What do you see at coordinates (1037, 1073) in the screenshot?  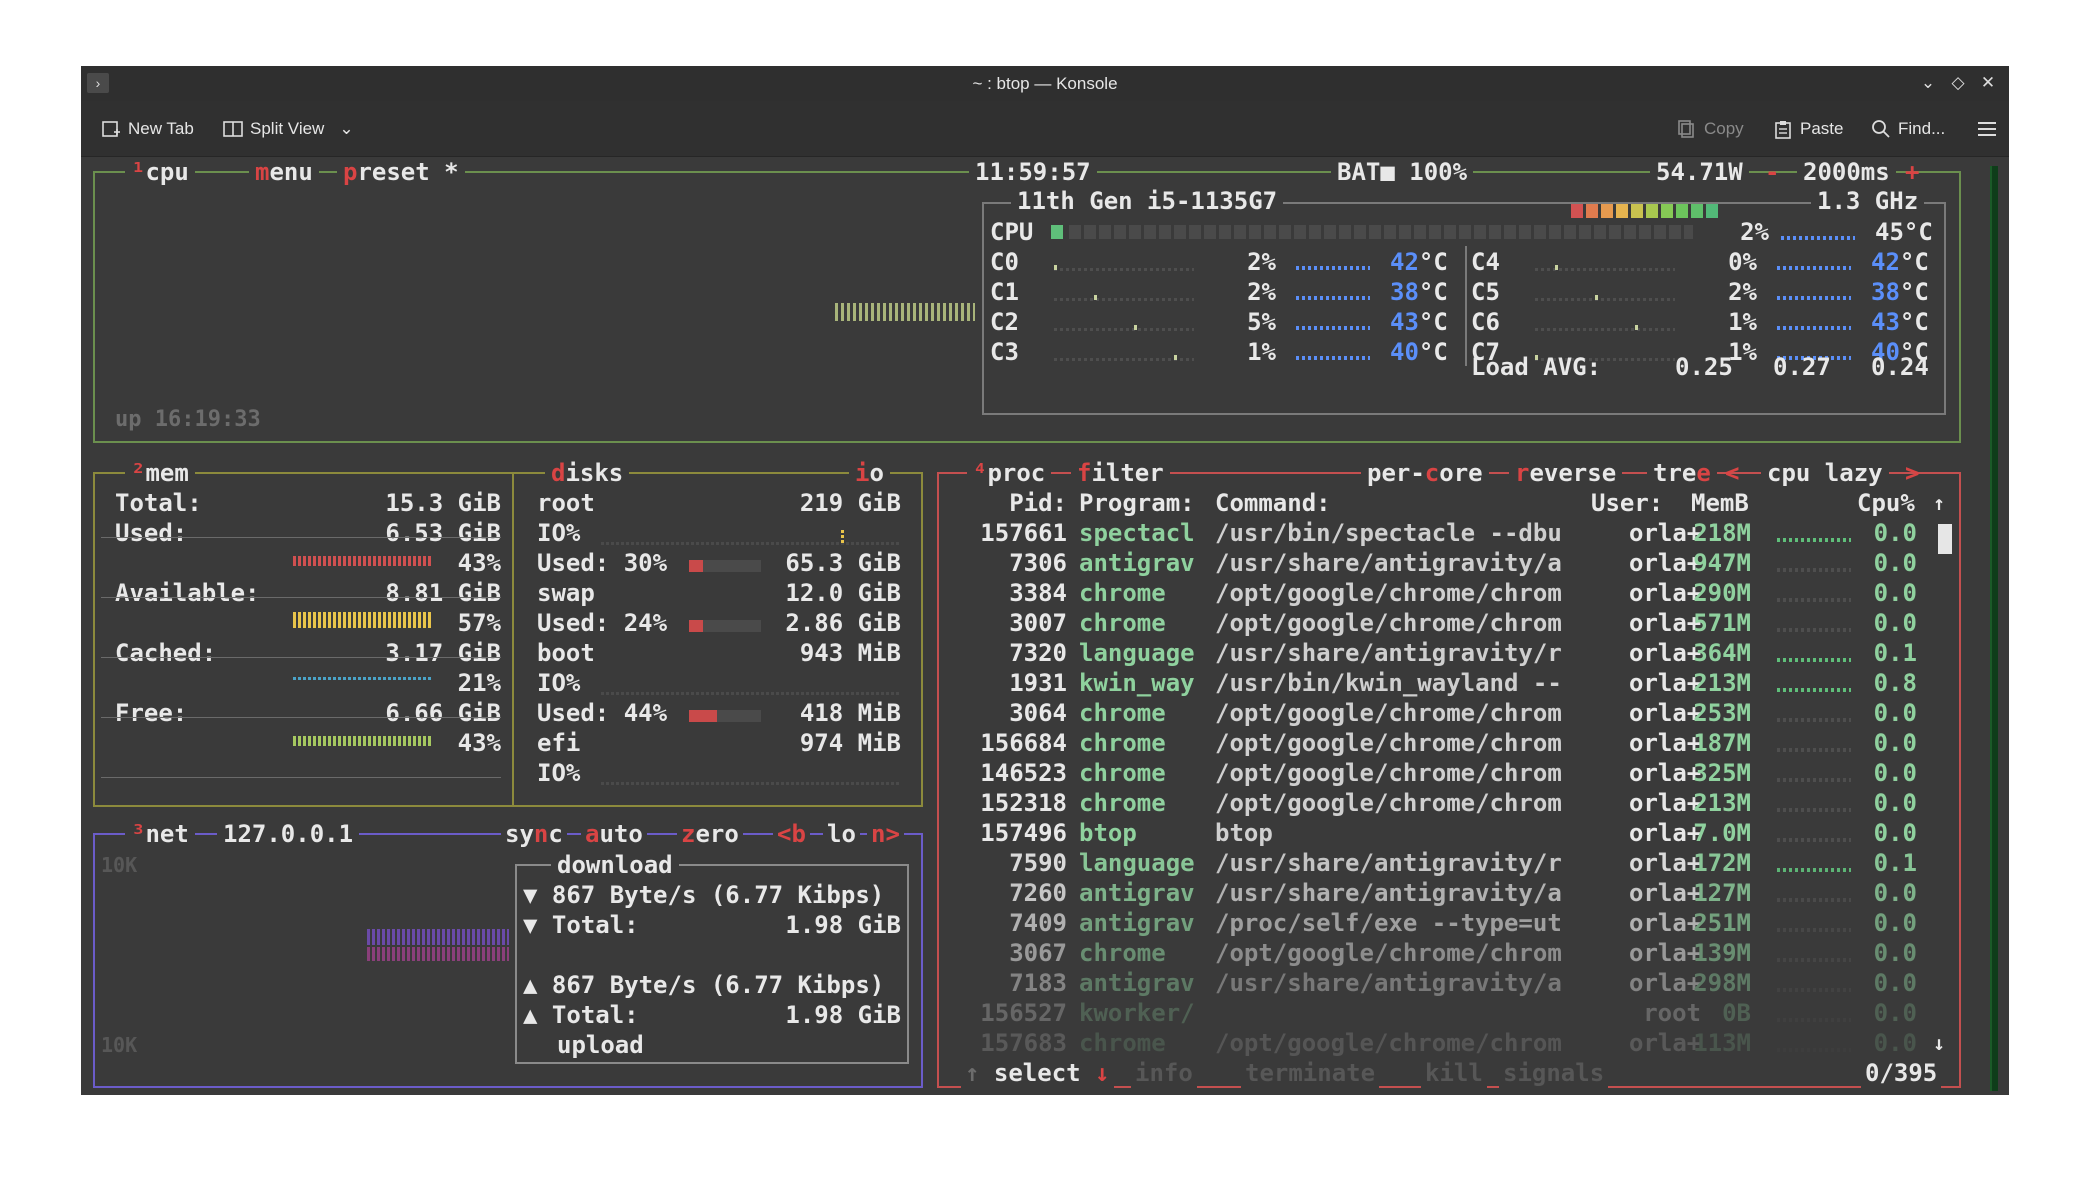 I see `select-button: ↑ select ↓` at bounding box center [1037, 1073].